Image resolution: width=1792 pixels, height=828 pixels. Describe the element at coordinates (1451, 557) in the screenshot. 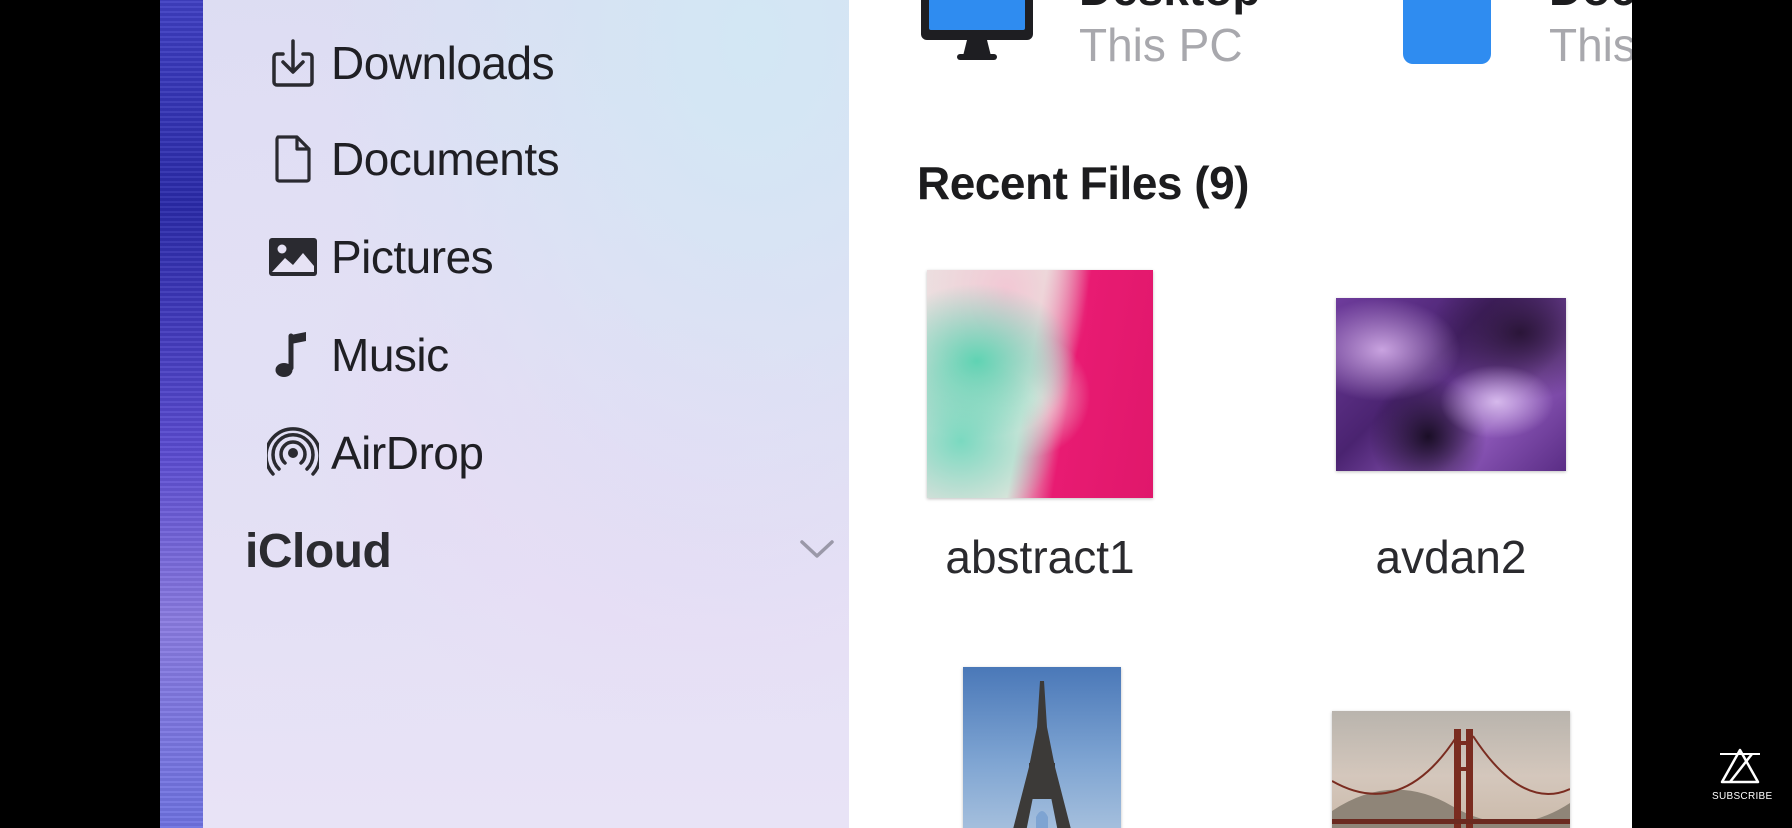

I see `file-name: avdan2` at that location.